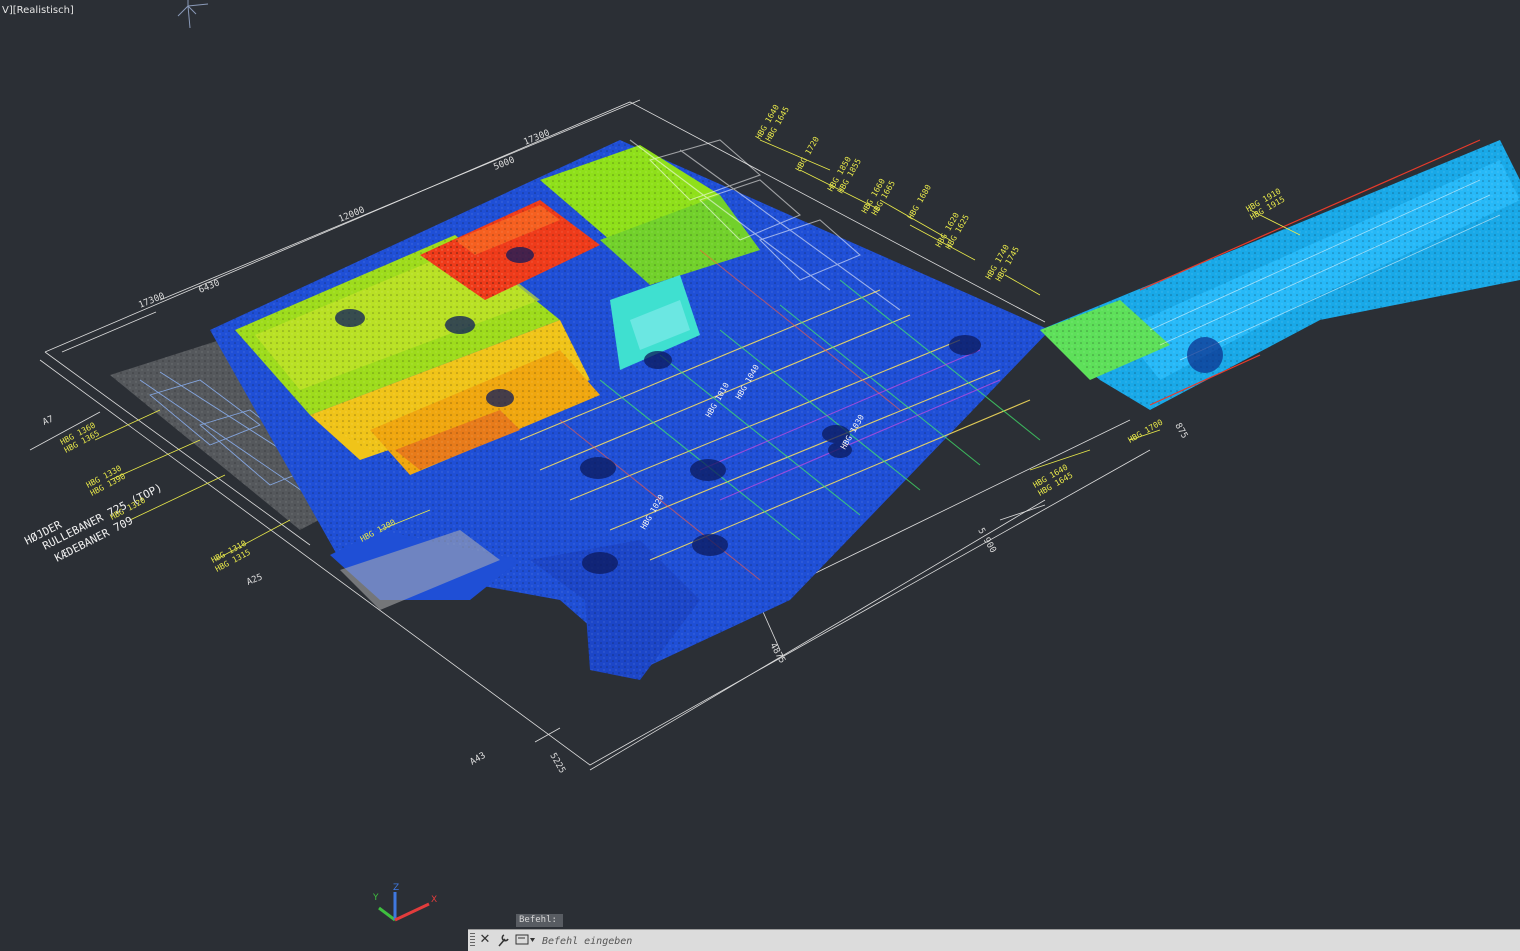 The image size is (1520, 951). I want to click on close-icon: ✕, so click(485, 940).